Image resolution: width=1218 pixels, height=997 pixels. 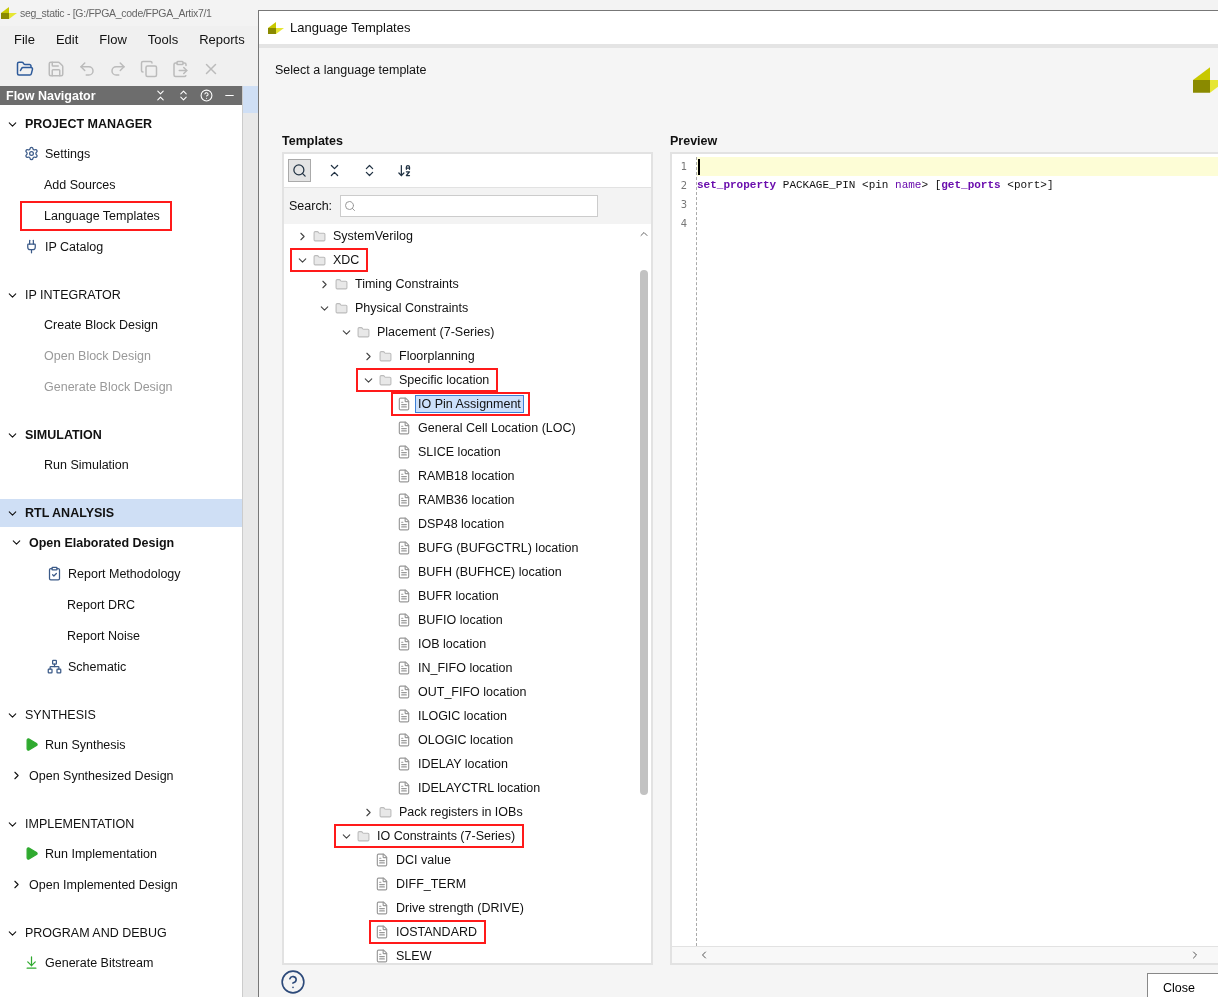 What do you see at coordinates (121, 715) in the screenshot?
I see `section-header: SYNTHESIS` at bounding box center [121, 715].